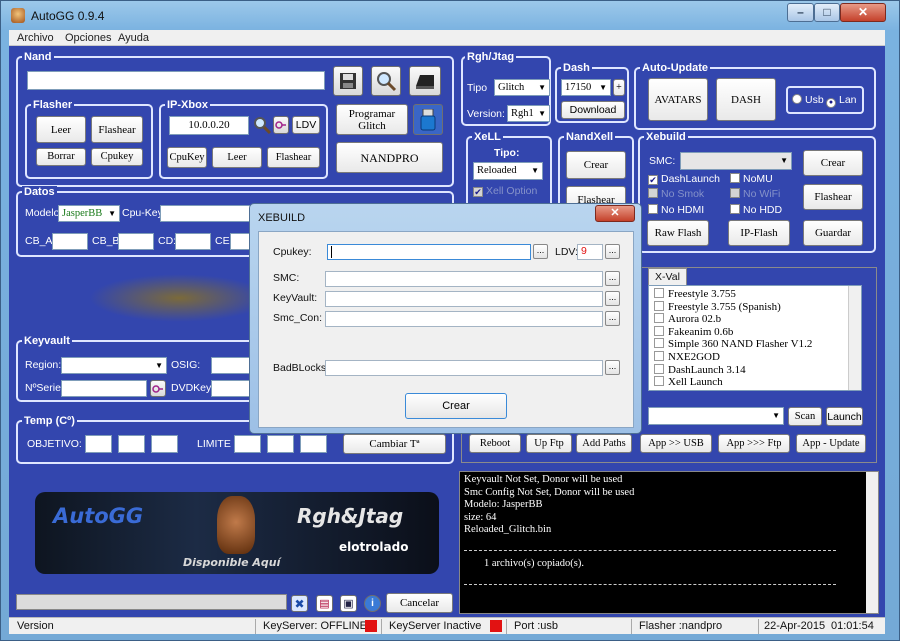 This screenshot has width=900, height=641. What do you see at coordinates (730, 344) in the screenshot?
I see `app-list-item: Simple 360 NAND Flasher V1.2` at bounding box center [730, 344].